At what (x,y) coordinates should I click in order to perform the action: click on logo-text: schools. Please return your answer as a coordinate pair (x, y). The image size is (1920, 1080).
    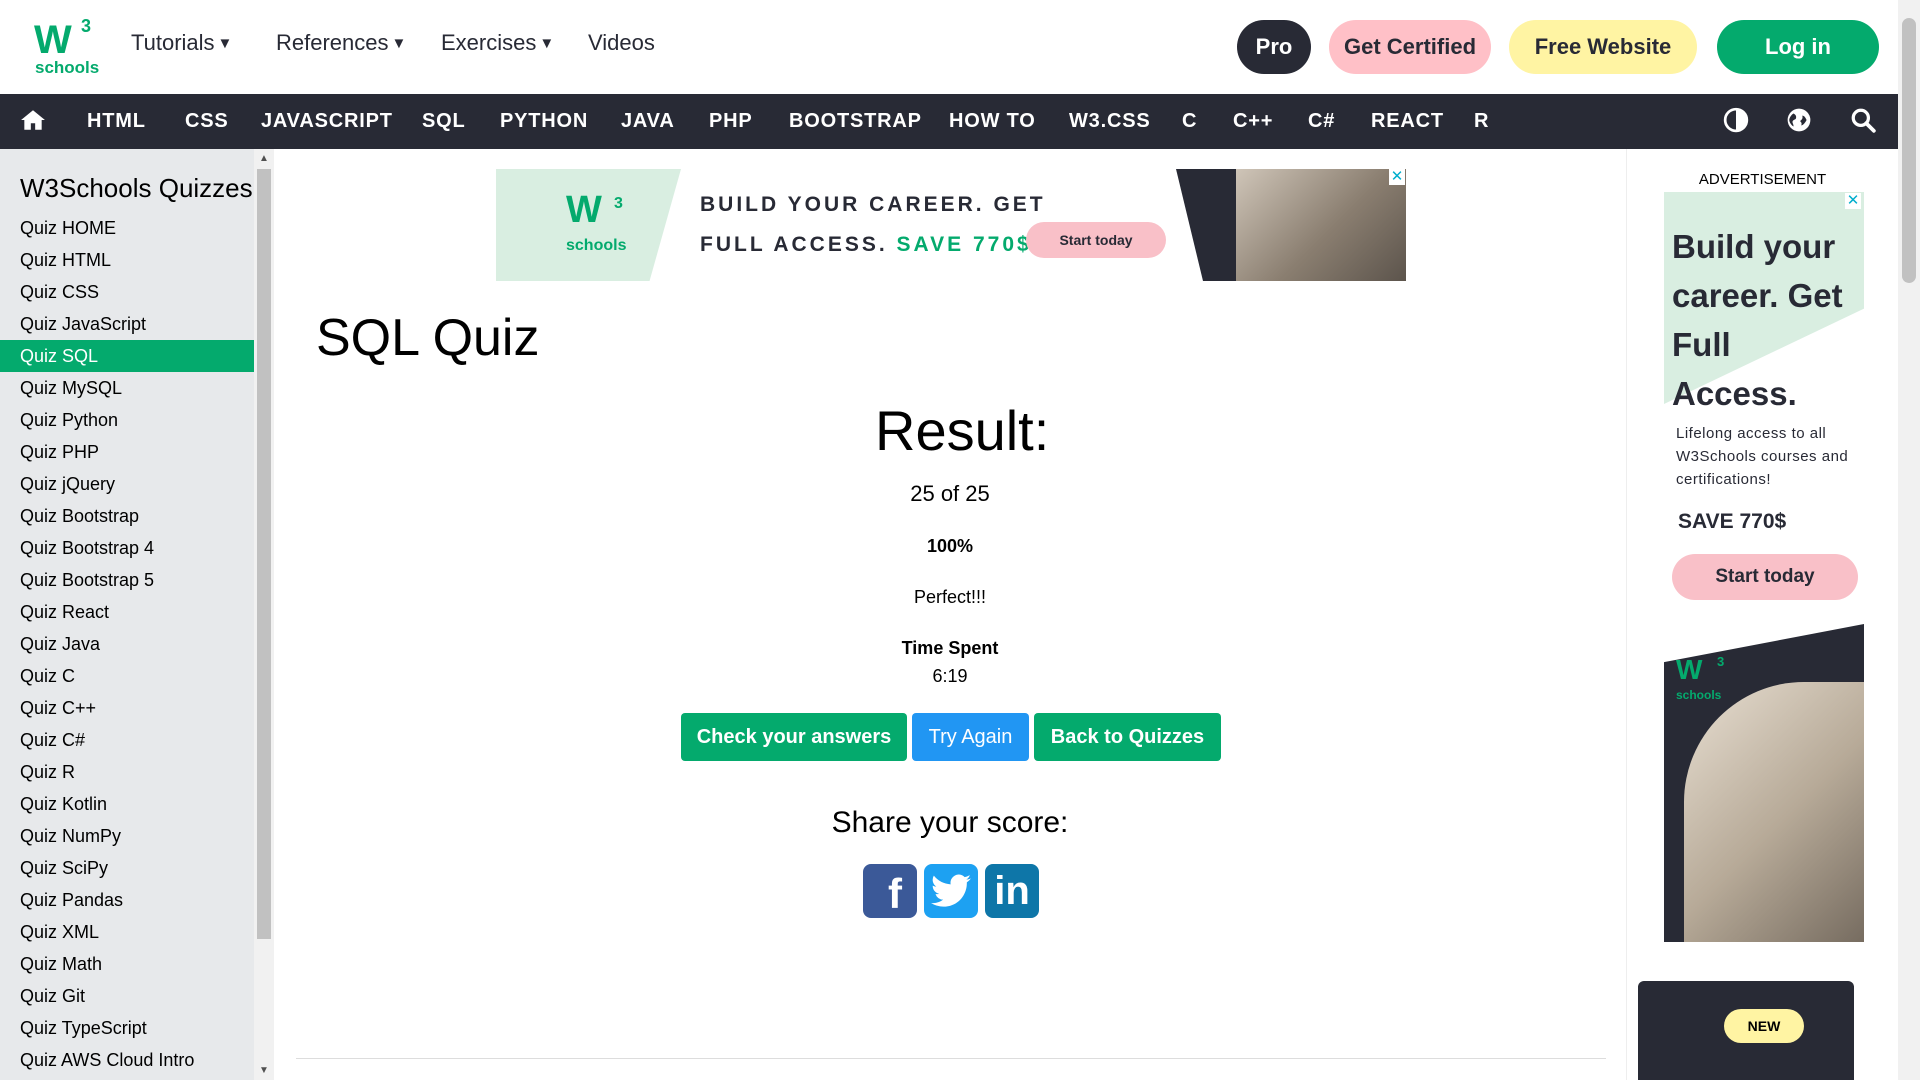
    Looking at the image, I should click on (67, 67).